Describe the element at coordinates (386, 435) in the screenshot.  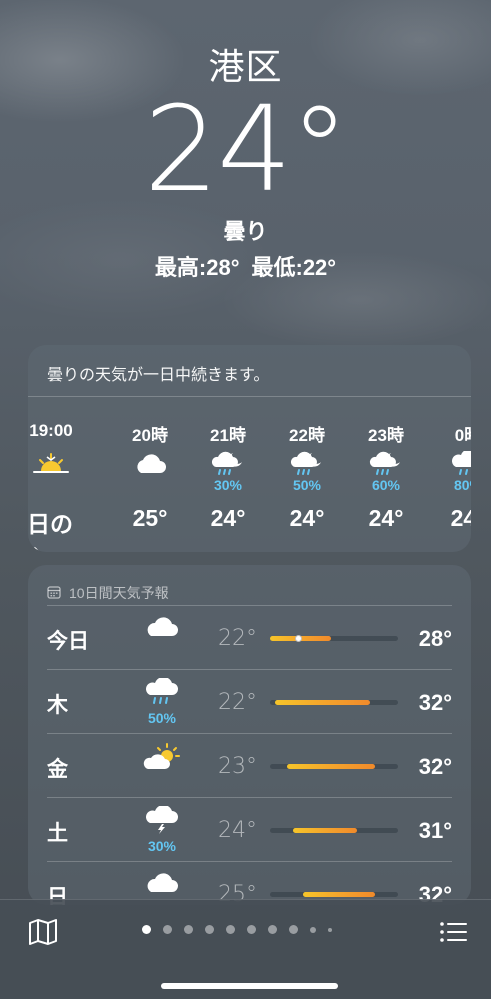
I see `hour-time: 23時` at that location.